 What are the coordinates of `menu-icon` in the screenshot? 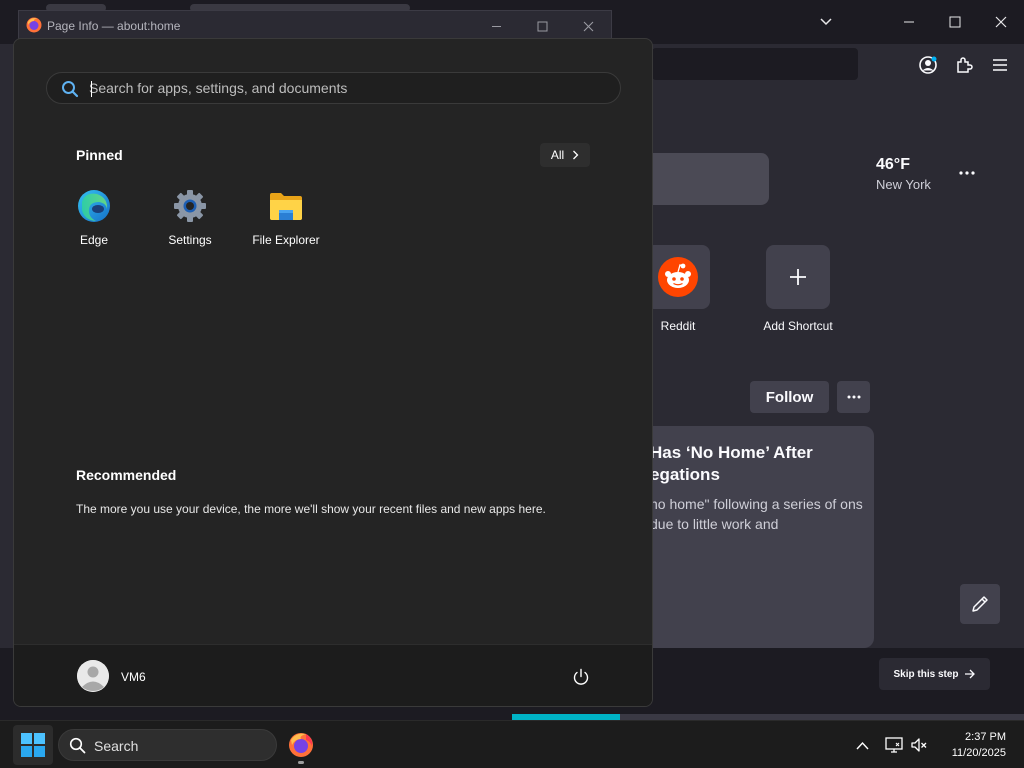 It's located at (1000, 65).